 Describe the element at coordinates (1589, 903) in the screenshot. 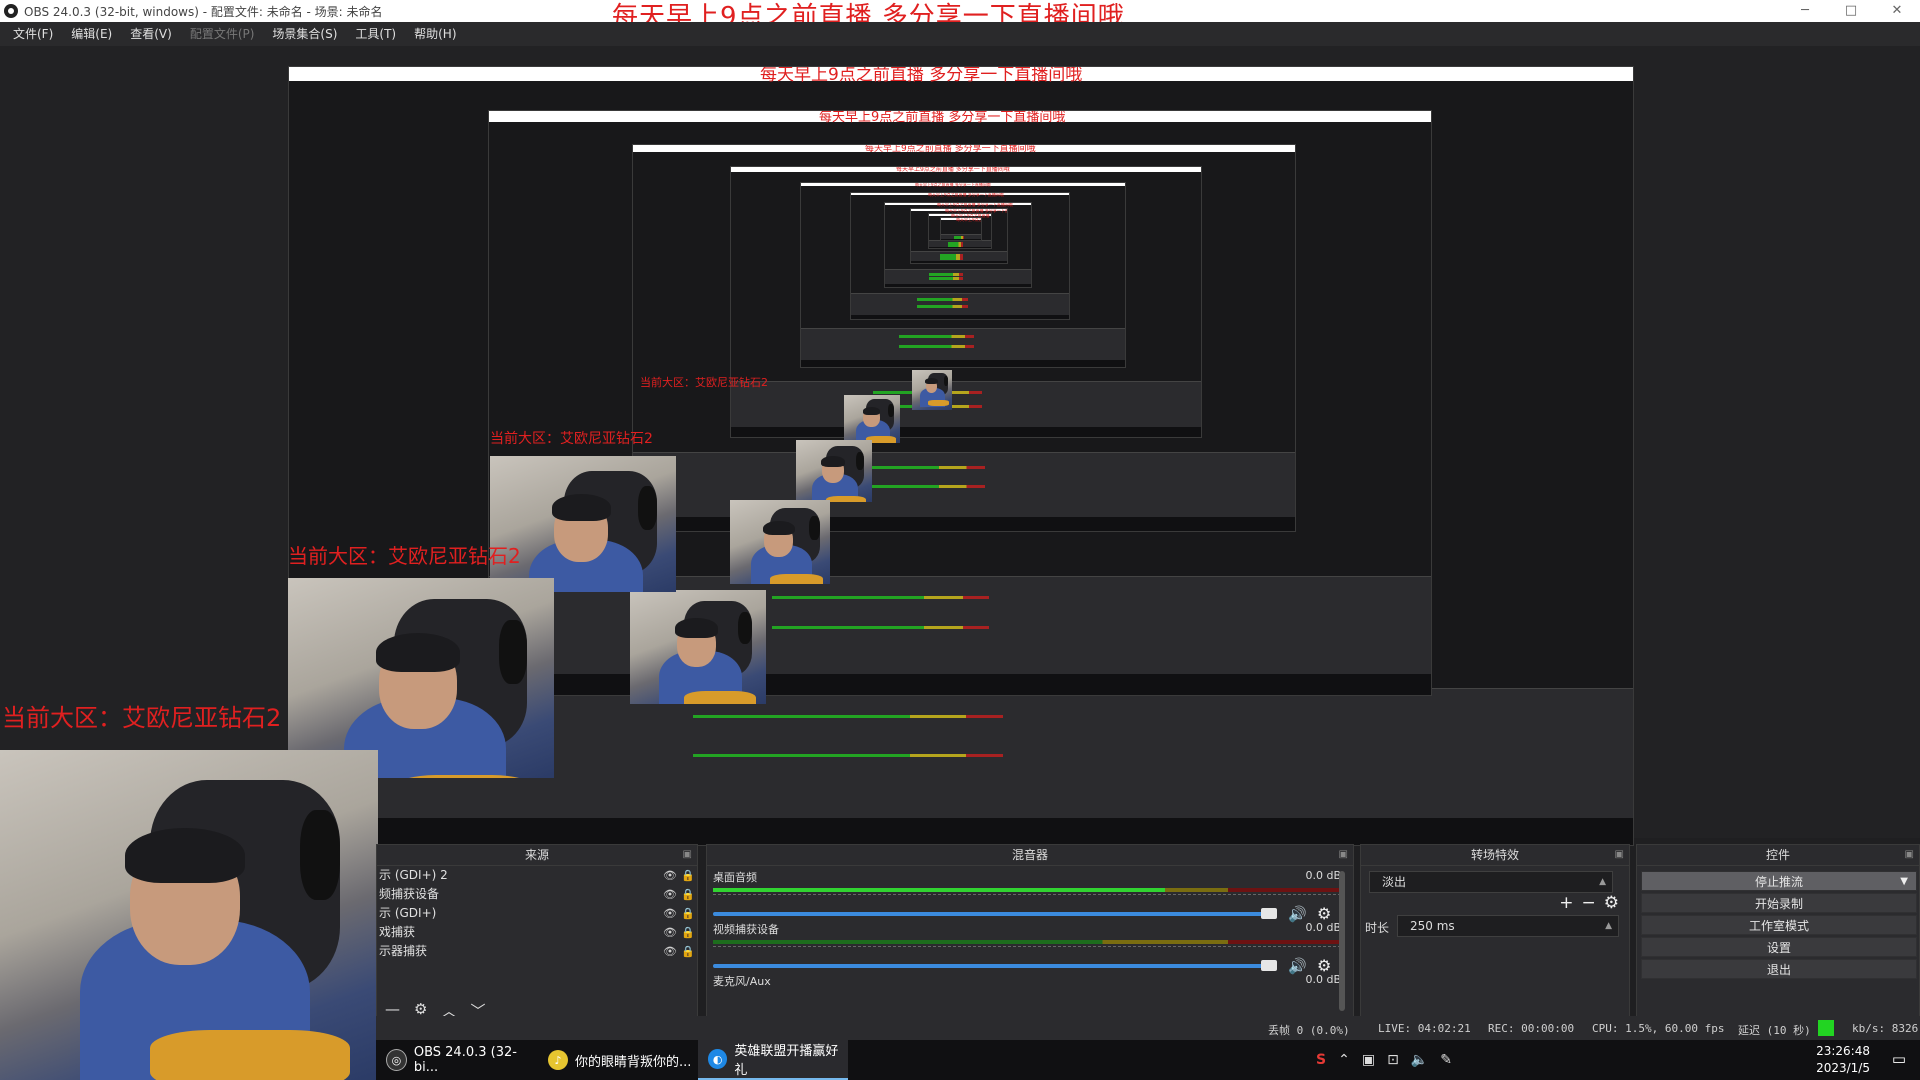

I see `remove-transition-icon: −` at that location.